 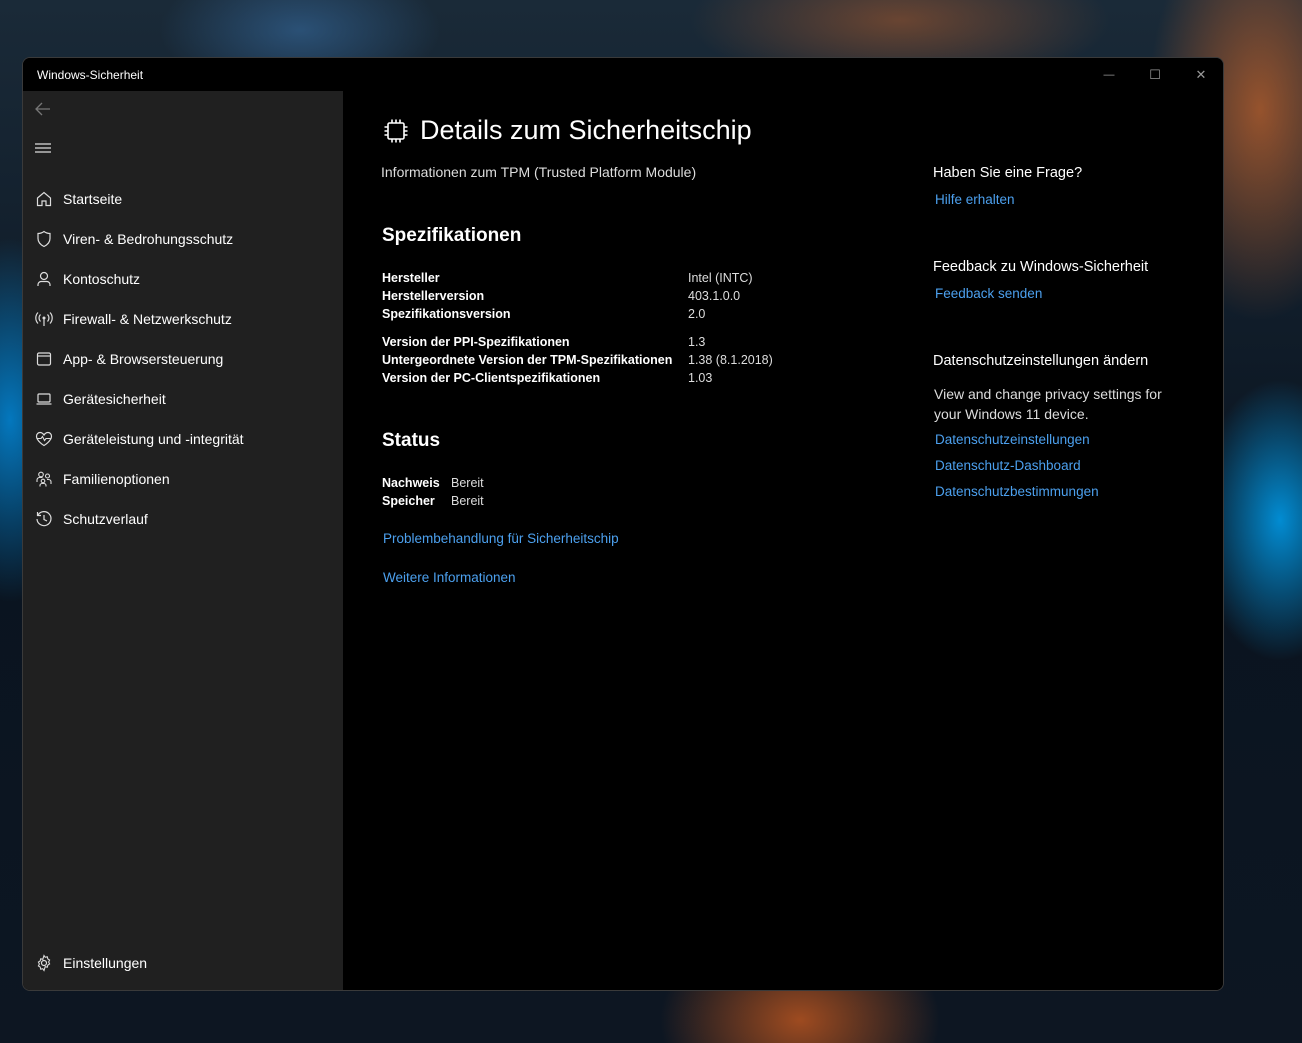 I want to click on maximize-icon: ☐, so click(x=1155, y=74).